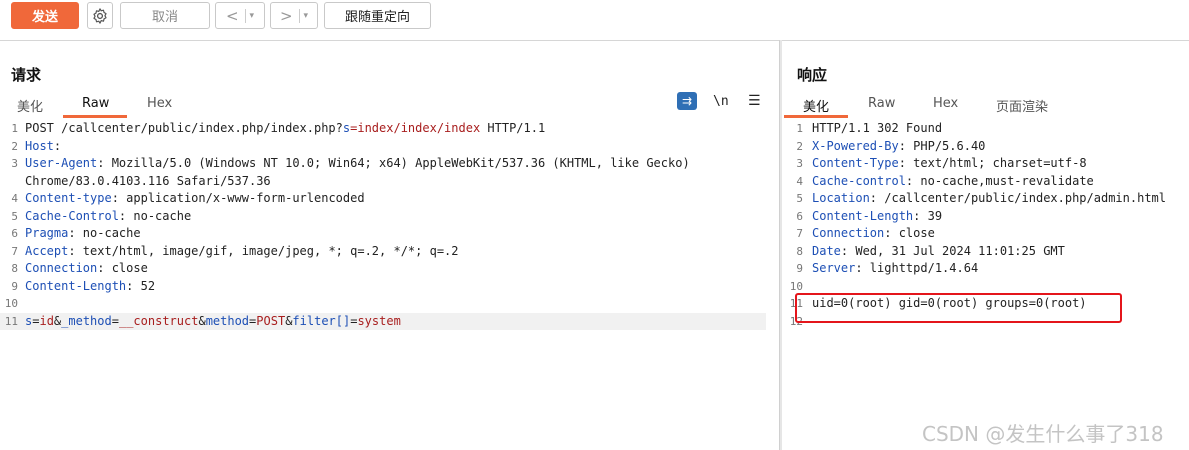 This screenshot has width=1189, height=450. What do you see at coordinates (986, 234) in the screenshot?
I see `code-line: 7 Connection: close` at bounding box center [986, 234].